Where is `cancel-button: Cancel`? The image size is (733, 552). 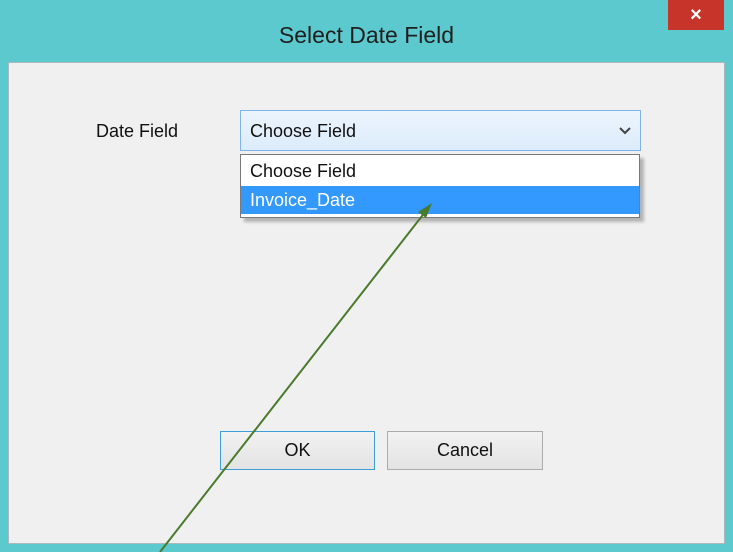
cancel-button: Cancel is located at coordinates (465, 450).